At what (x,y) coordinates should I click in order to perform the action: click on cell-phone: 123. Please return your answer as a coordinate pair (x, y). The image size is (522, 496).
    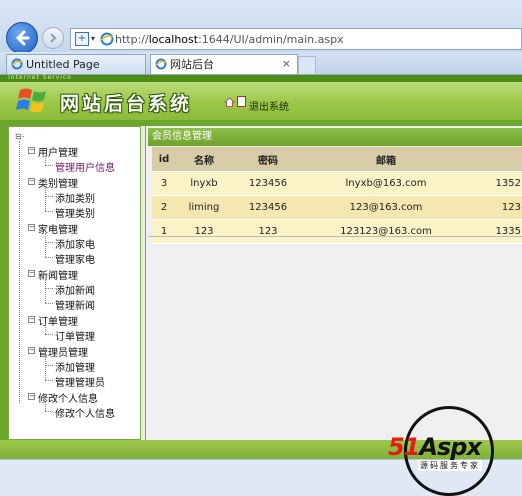
    Looking at the image, I should click on (495, 207).